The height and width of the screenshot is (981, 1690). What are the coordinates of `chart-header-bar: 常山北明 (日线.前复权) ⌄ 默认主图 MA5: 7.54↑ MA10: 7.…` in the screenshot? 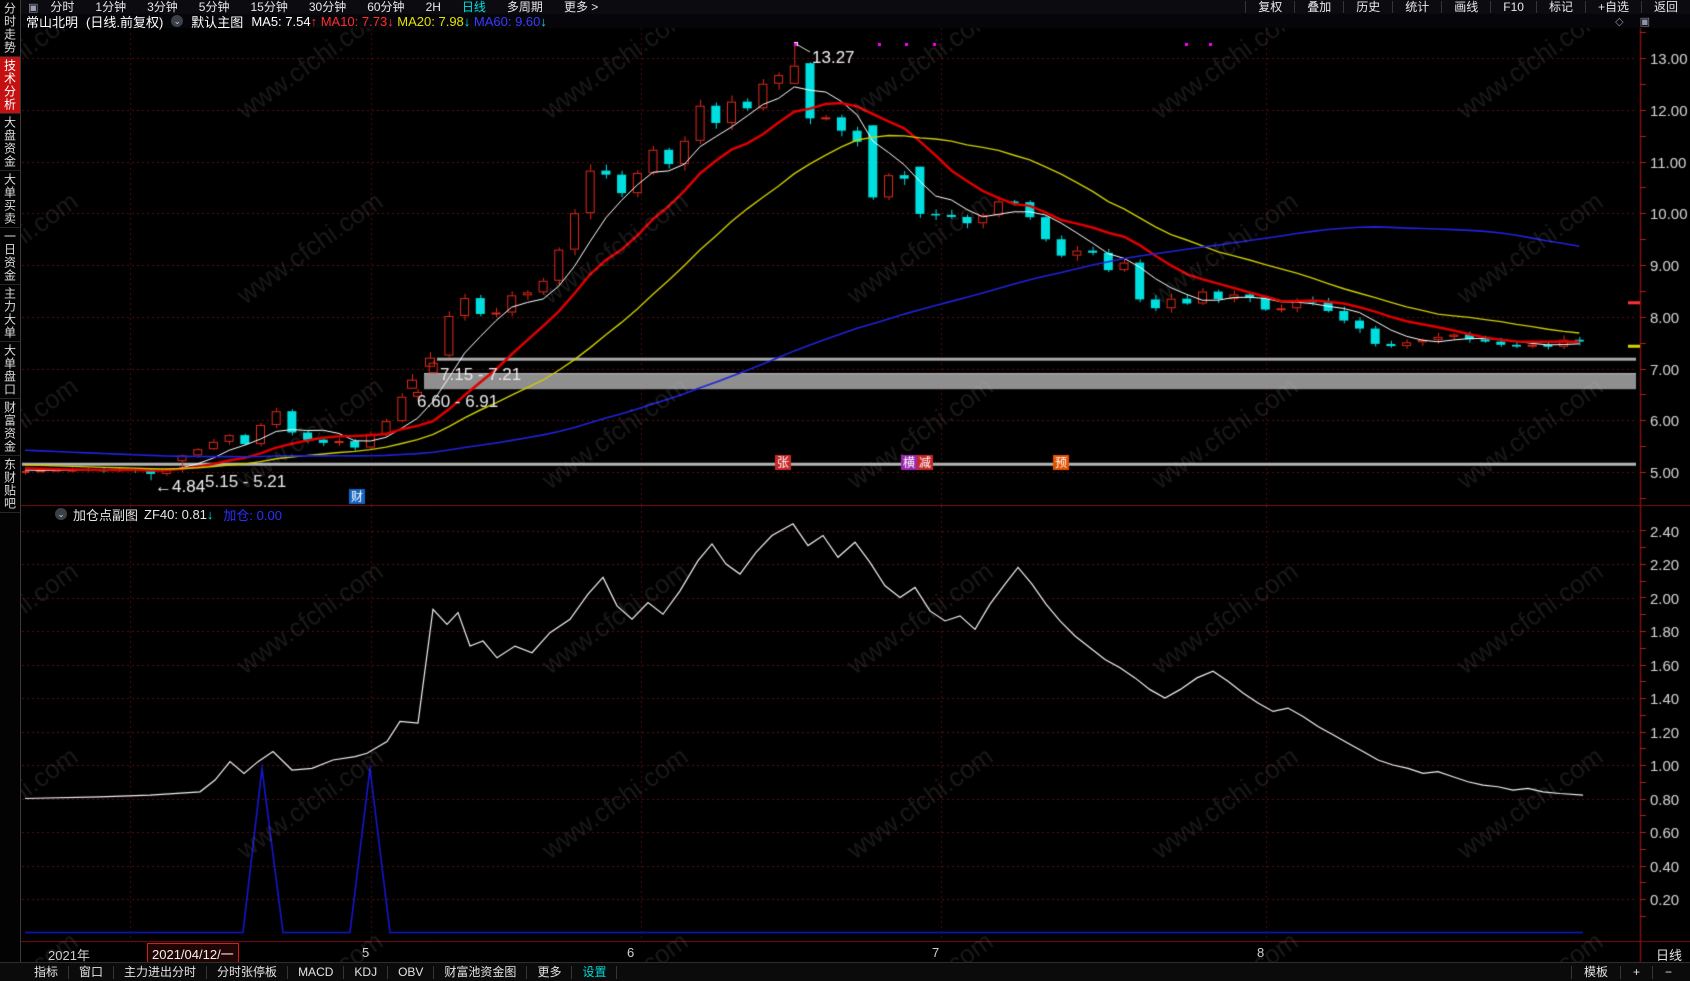 It's located at (855, 21).